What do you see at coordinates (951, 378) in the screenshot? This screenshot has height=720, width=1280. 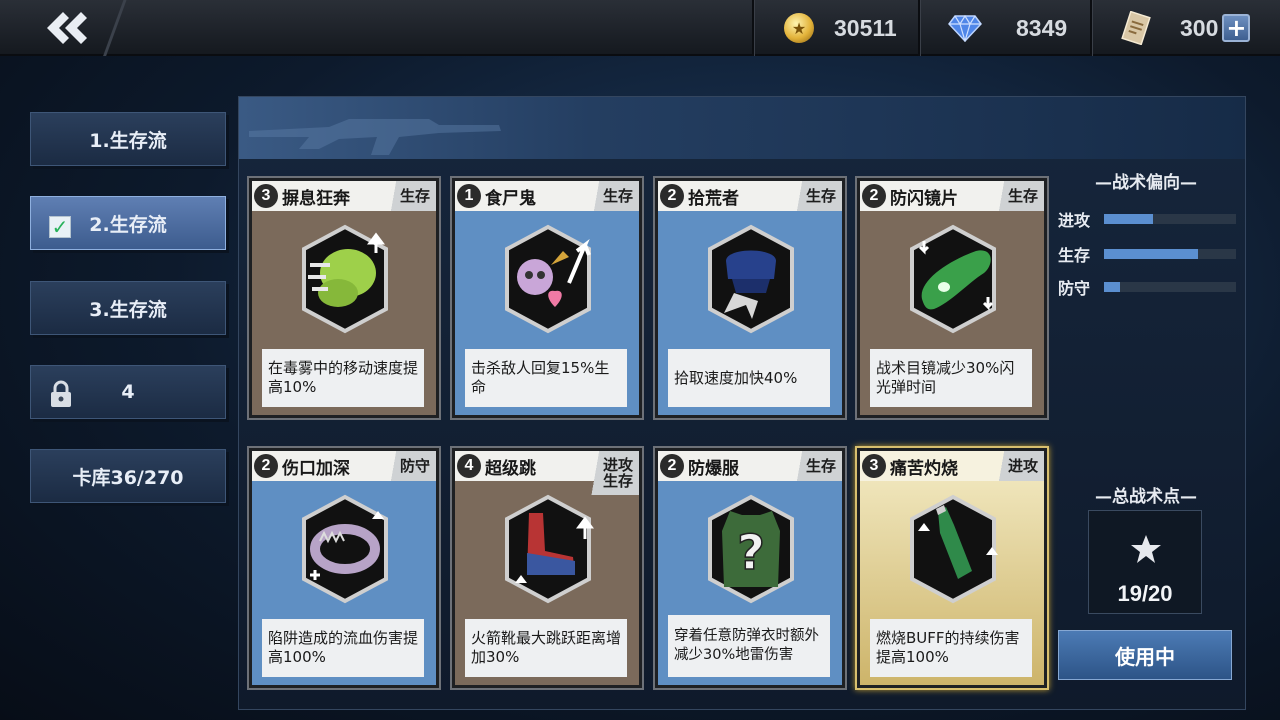 I see `card-description: 战术目镜减少30%闪光弹时间` at bounding box center [951, 378].